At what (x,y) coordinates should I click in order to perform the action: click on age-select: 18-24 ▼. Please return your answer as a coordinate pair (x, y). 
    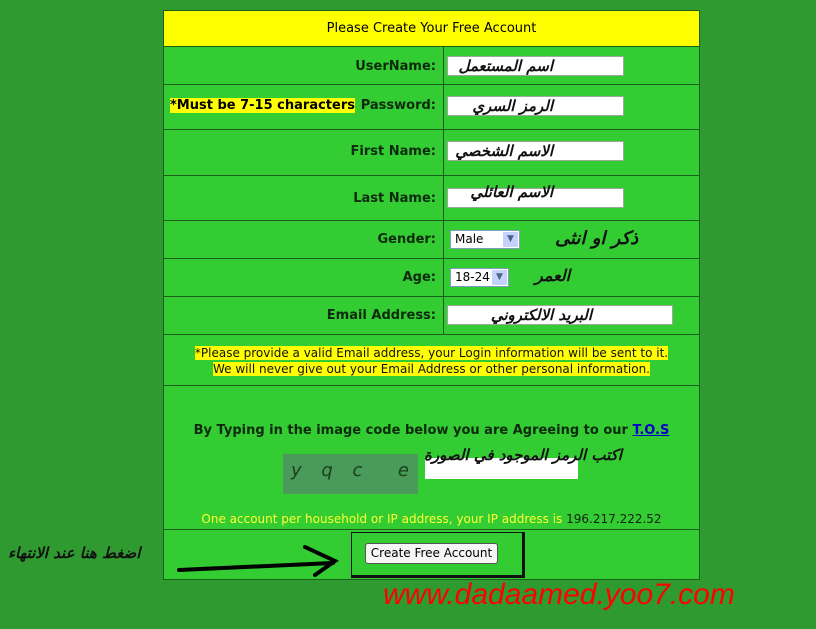
    Looking at the image, I should click on (479, 277).